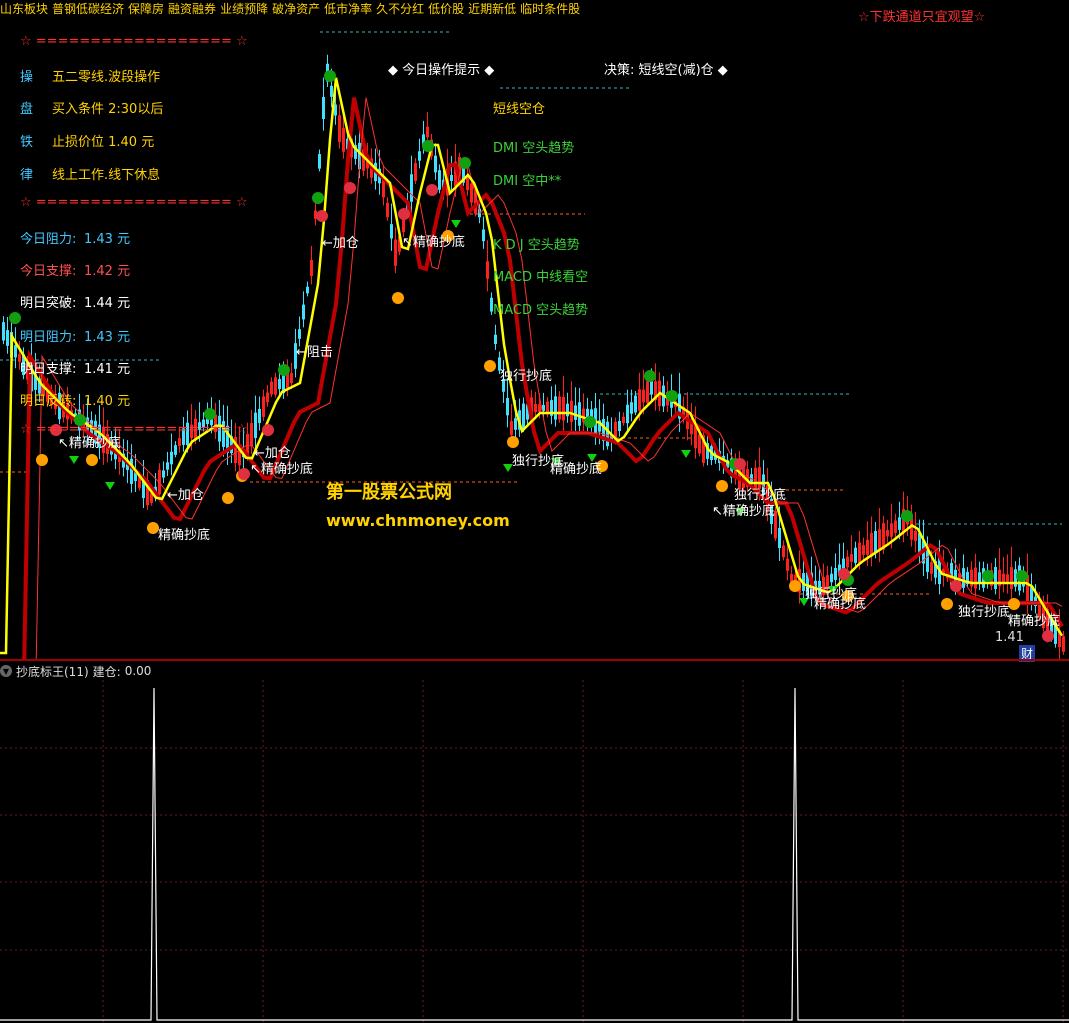 This screenshot has width=1069, height=1023. I want to click on sector-tag: 普钢低碳经济, so click(88, 9).